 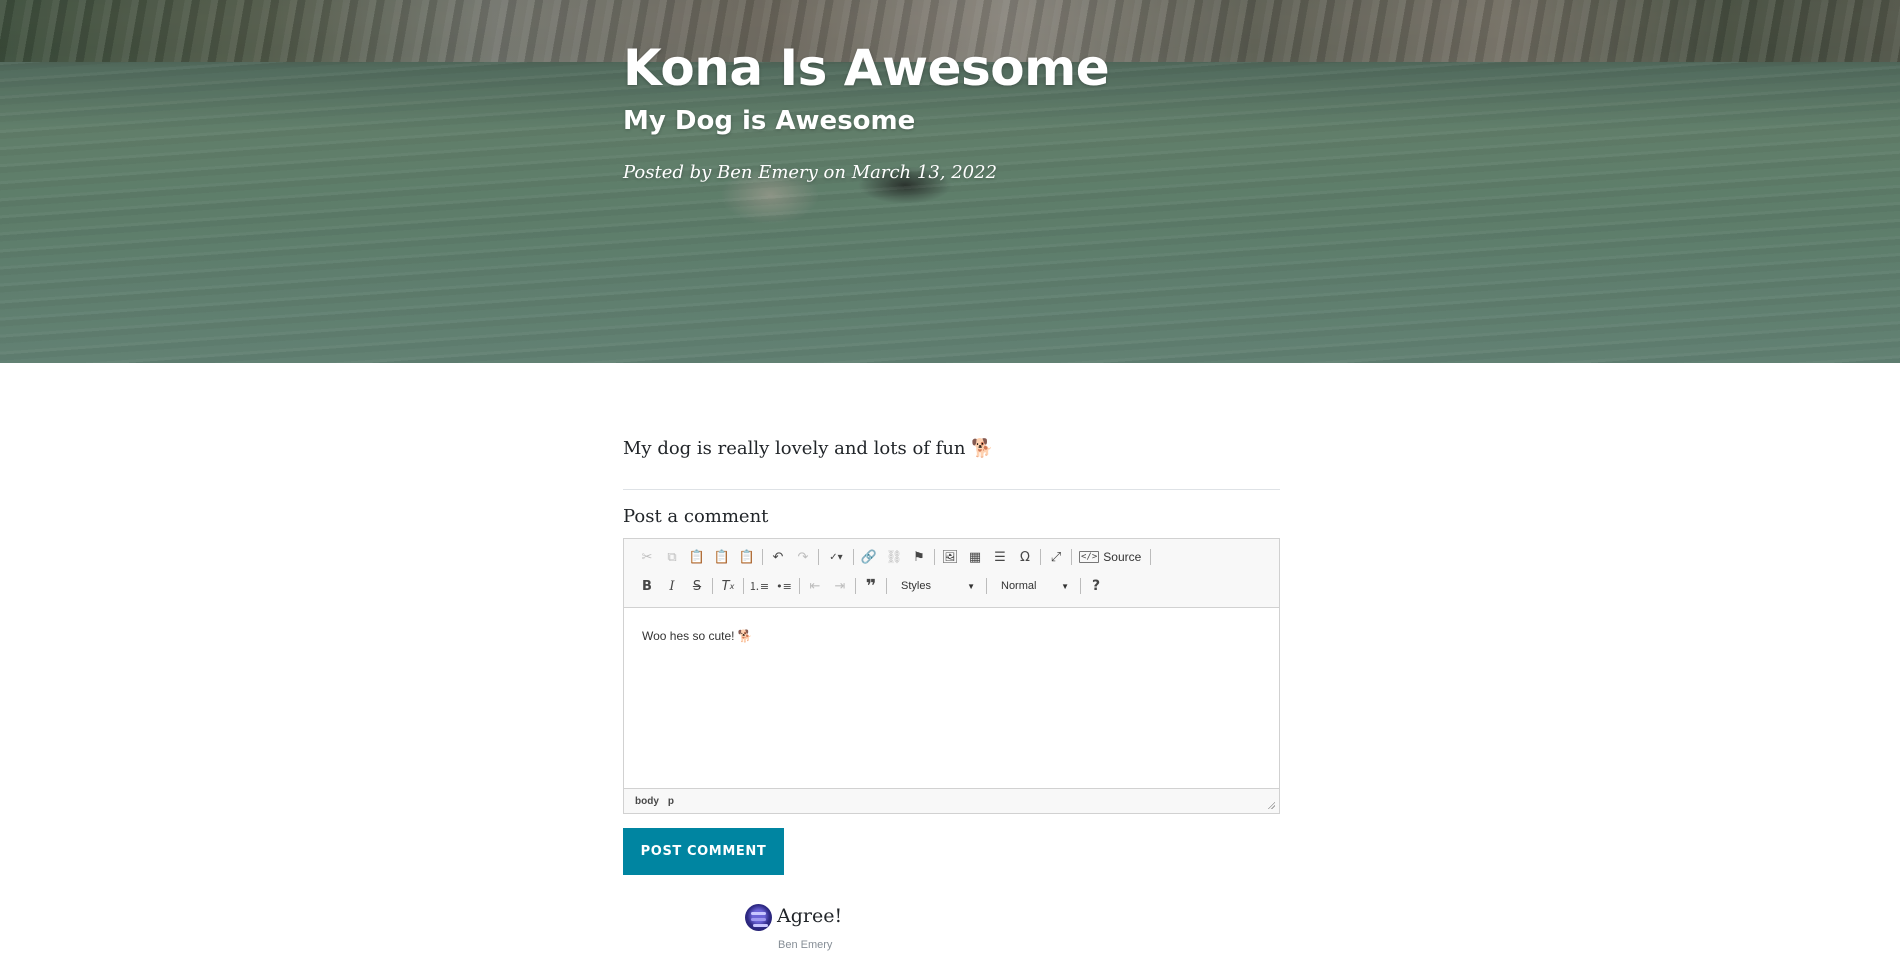 I want to click on path-item-p: p, so click(x=671, y=801).